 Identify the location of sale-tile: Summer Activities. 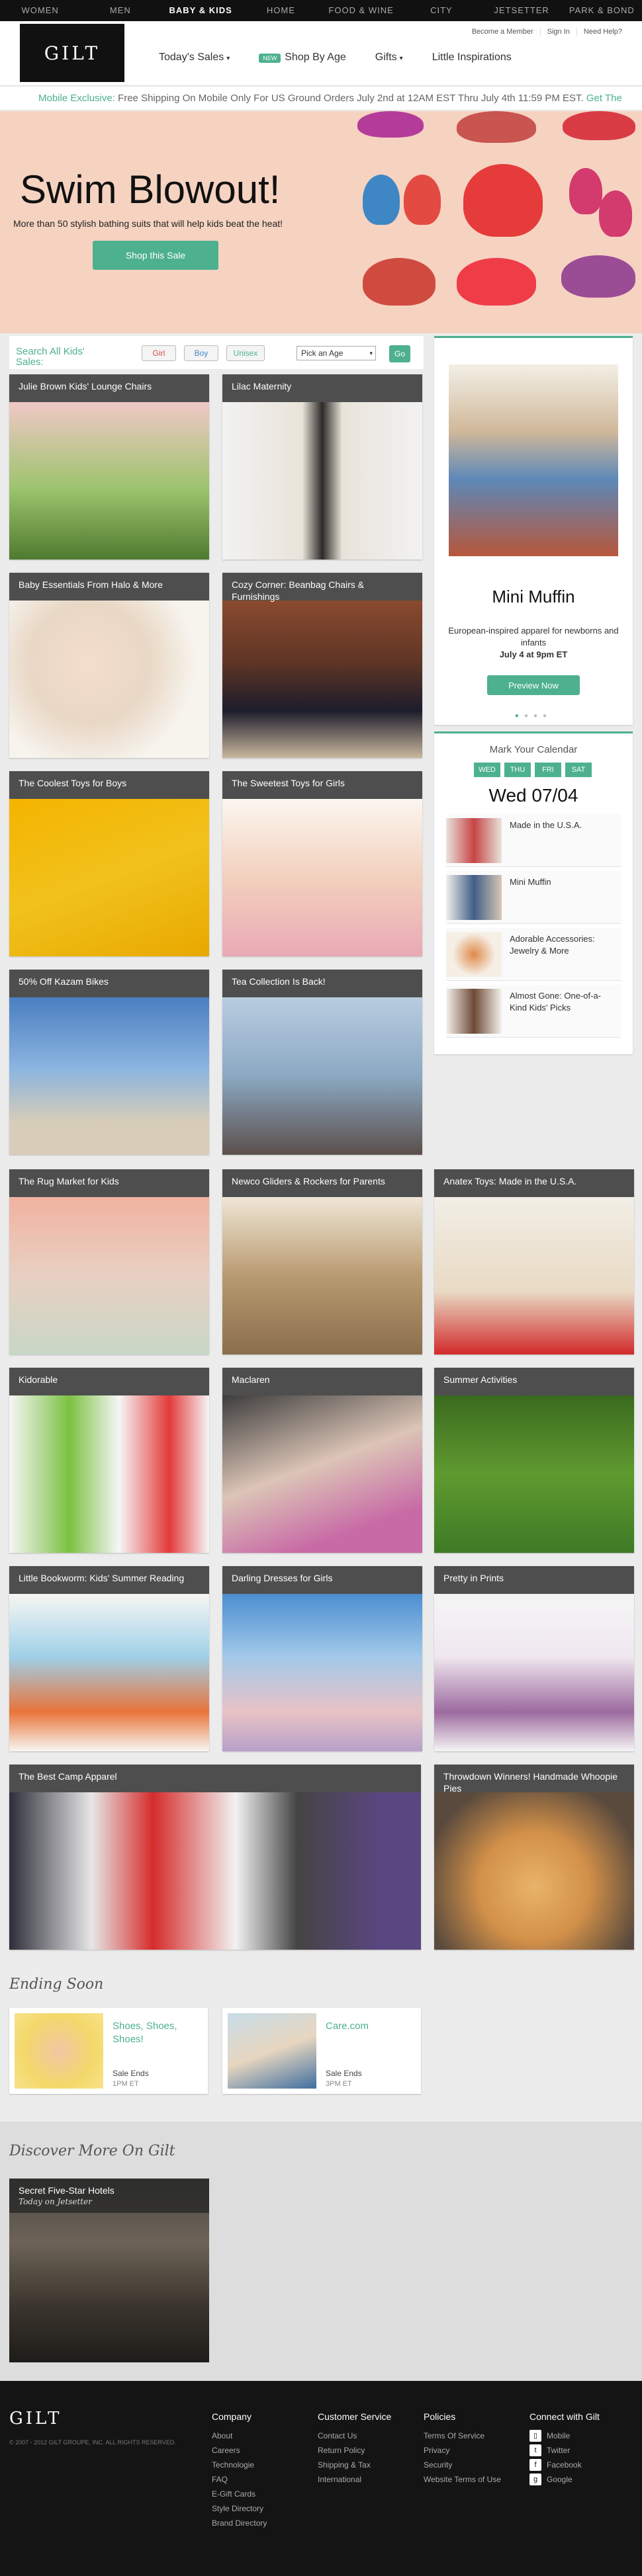
(534, 1460).